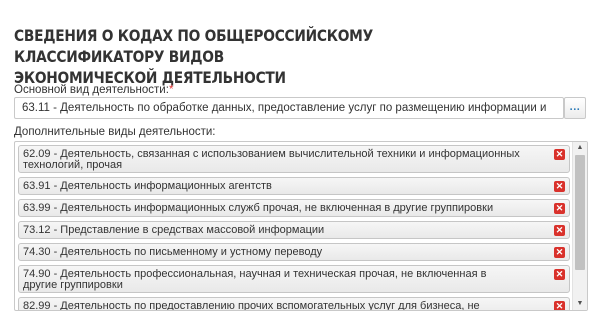  What do you see at coordinates (580, 212) in the screenshot?
I see `scroll-thumb` at bounding box center [580, 212].